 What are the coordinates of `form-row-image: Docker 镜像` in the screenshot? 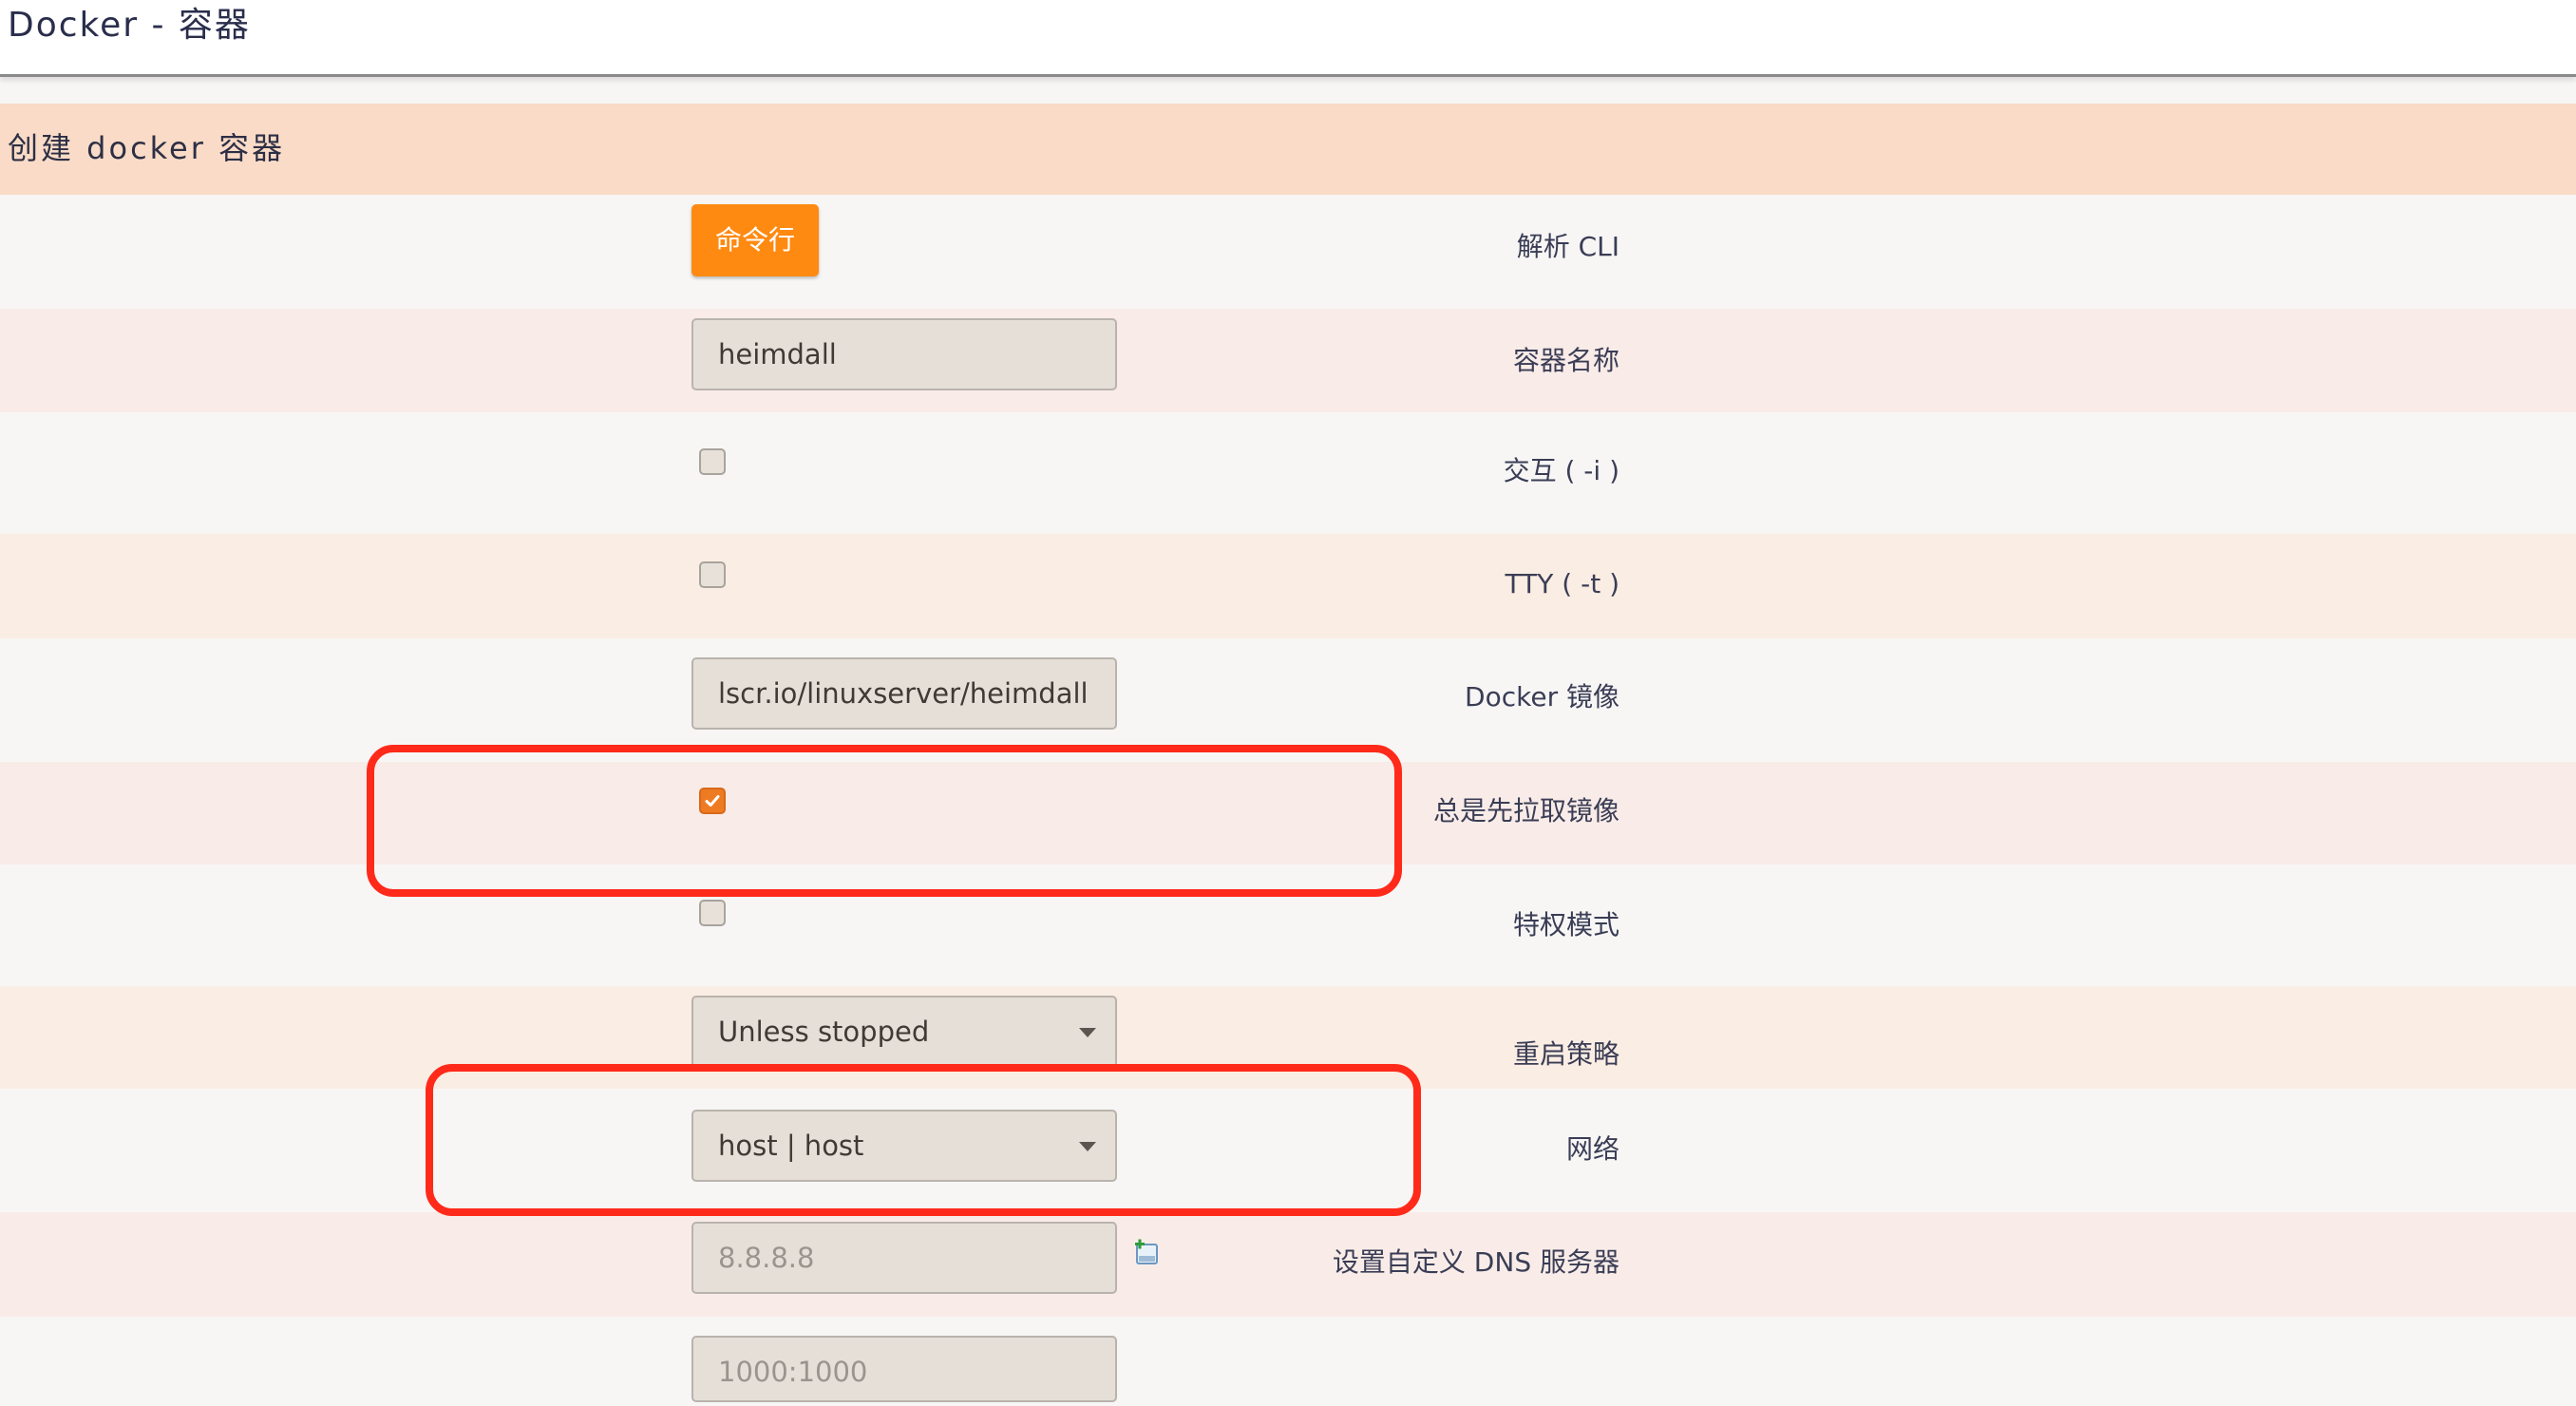 It's located at (1288, 700).